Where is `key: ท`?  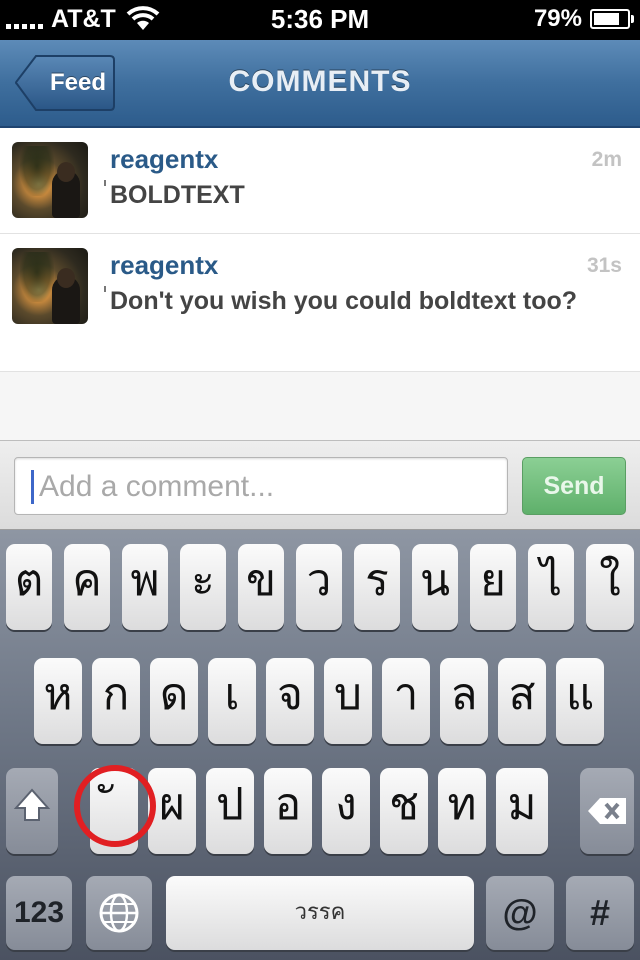 key: ท is located at coordinates (462, 811).